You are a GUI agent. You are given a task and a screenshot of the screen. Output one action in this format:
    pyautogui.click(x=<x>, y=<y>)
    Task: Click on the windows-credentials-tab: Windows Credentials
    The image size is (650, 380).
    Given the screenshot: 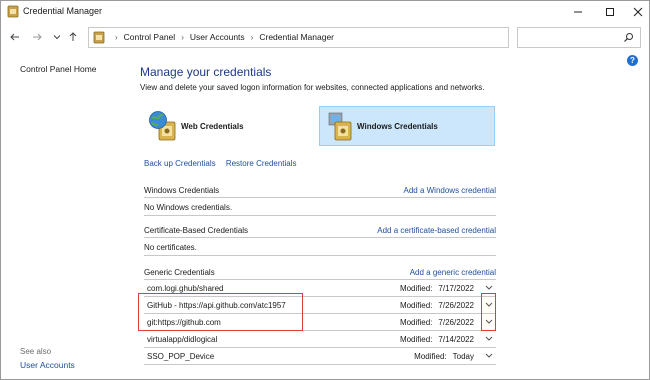 What is the action you would take?
    pyautogui.click(x=407, y=126)
    